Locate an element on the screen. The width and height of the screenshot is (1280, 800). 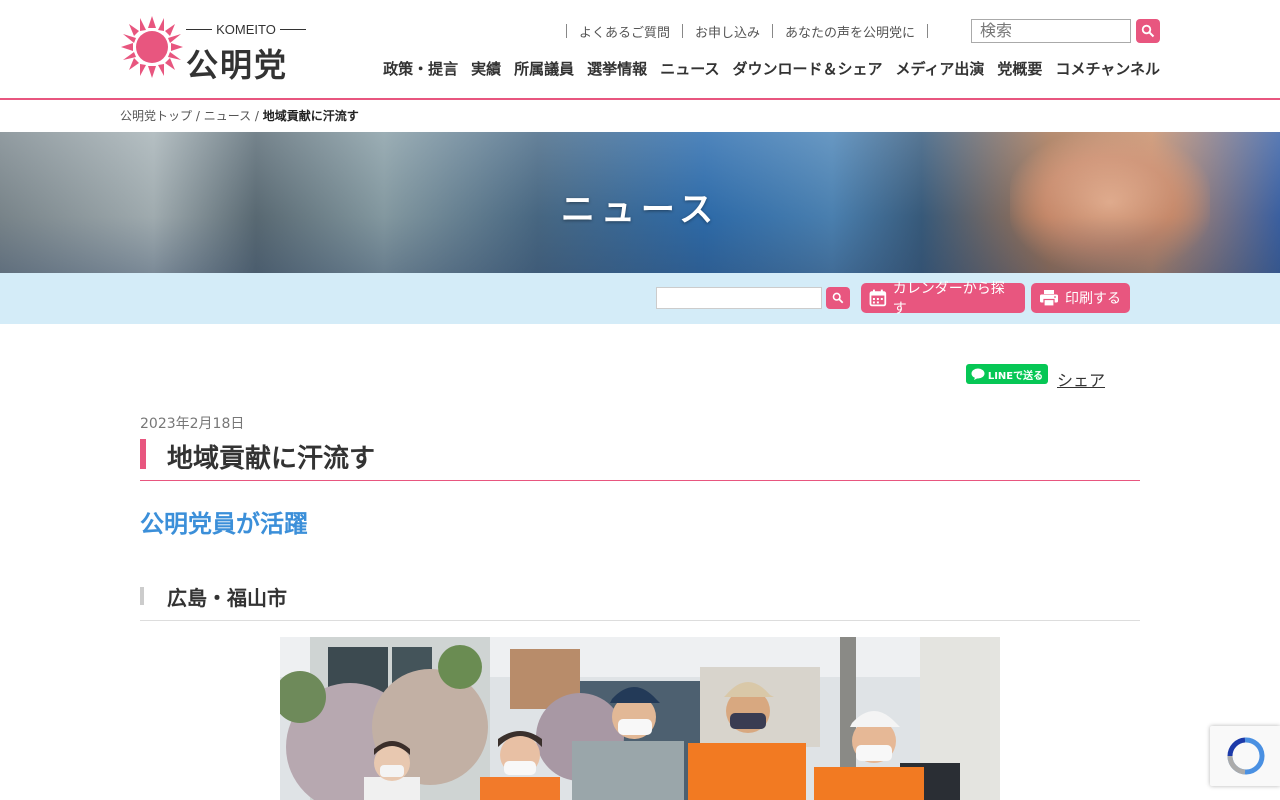
komeito-logo: KOMEITO 公明党 is located at coordinates (215, 49).